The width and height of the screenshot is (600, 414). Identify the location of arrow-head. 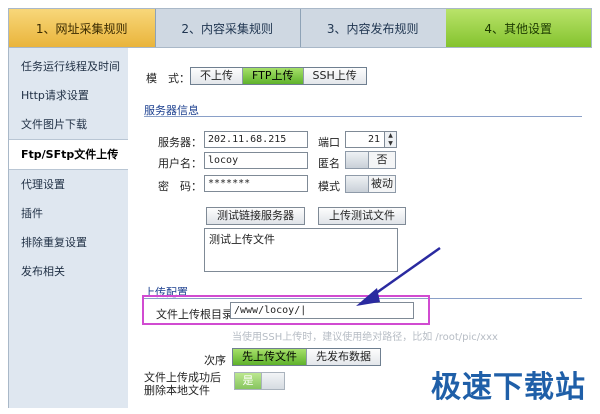
(368, 297).